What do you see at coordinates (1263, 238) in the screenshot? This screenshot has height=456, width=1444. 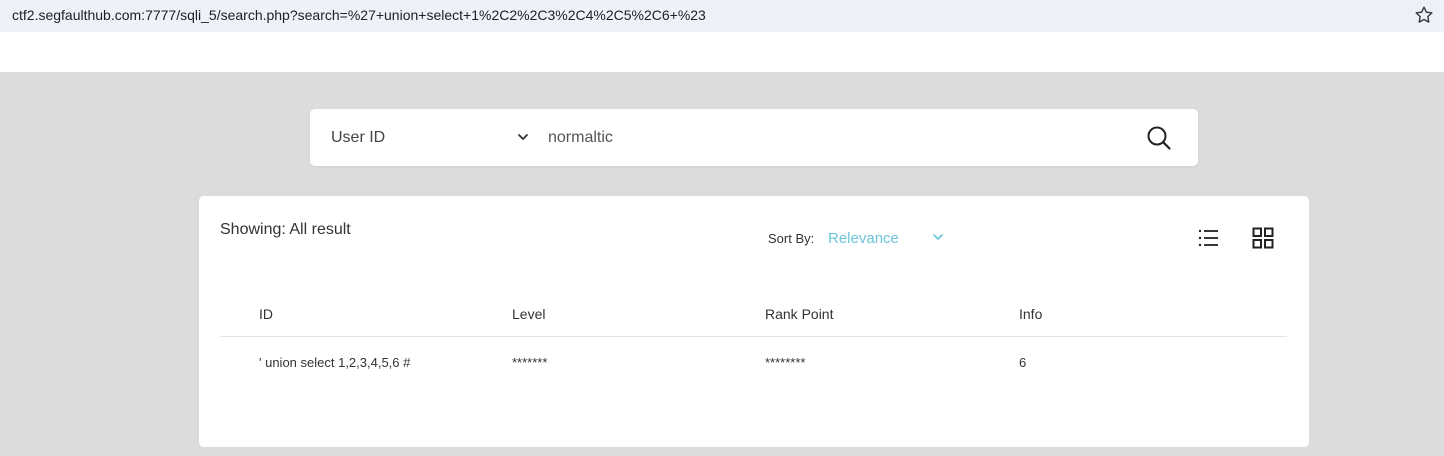 I see `grid-view-icon` at bounding box center [1263, 238].